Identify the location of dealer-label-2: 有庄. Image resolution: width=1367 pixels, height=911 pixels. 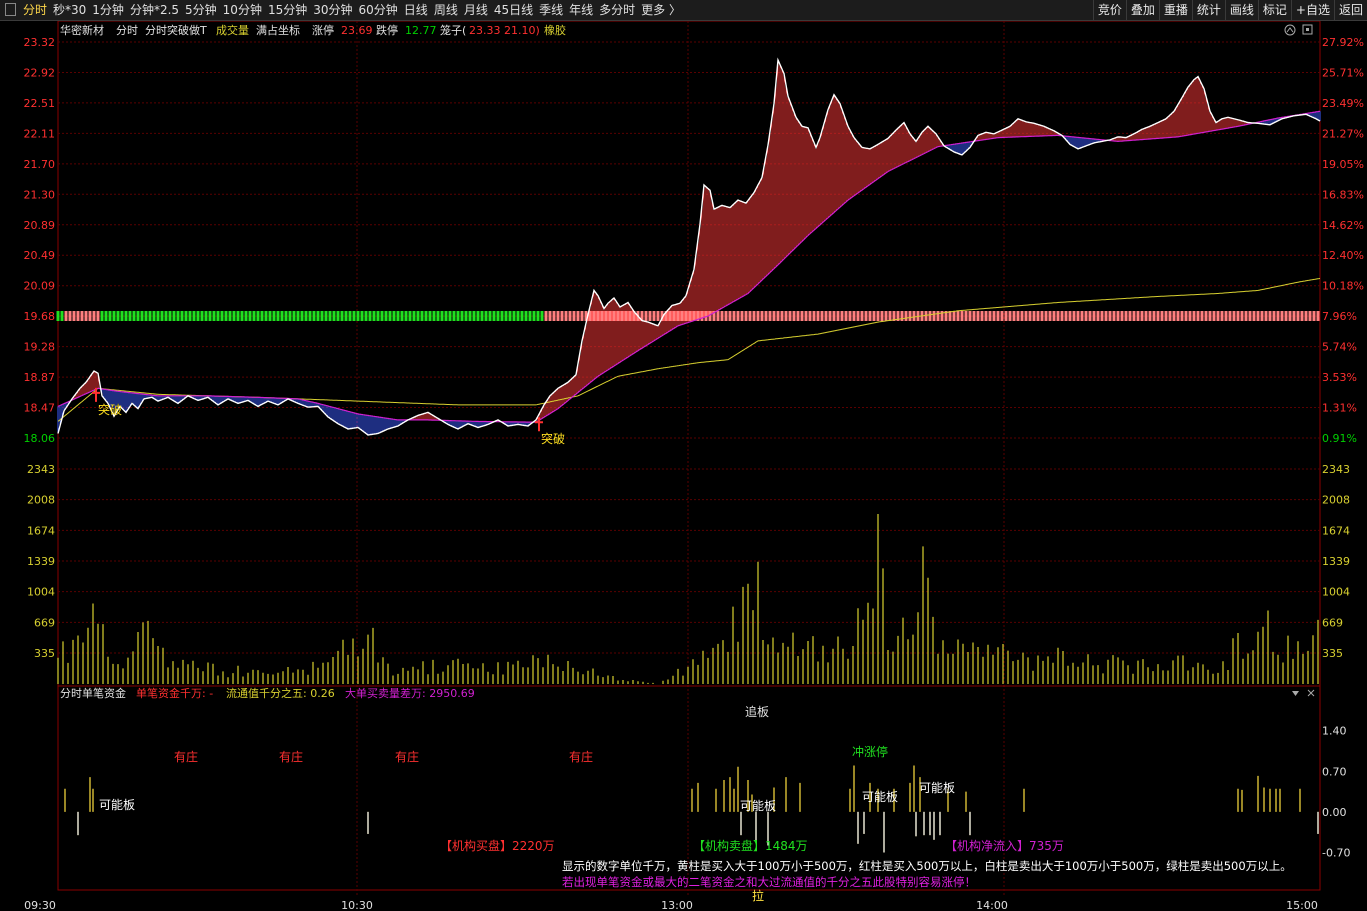
(407, 756).